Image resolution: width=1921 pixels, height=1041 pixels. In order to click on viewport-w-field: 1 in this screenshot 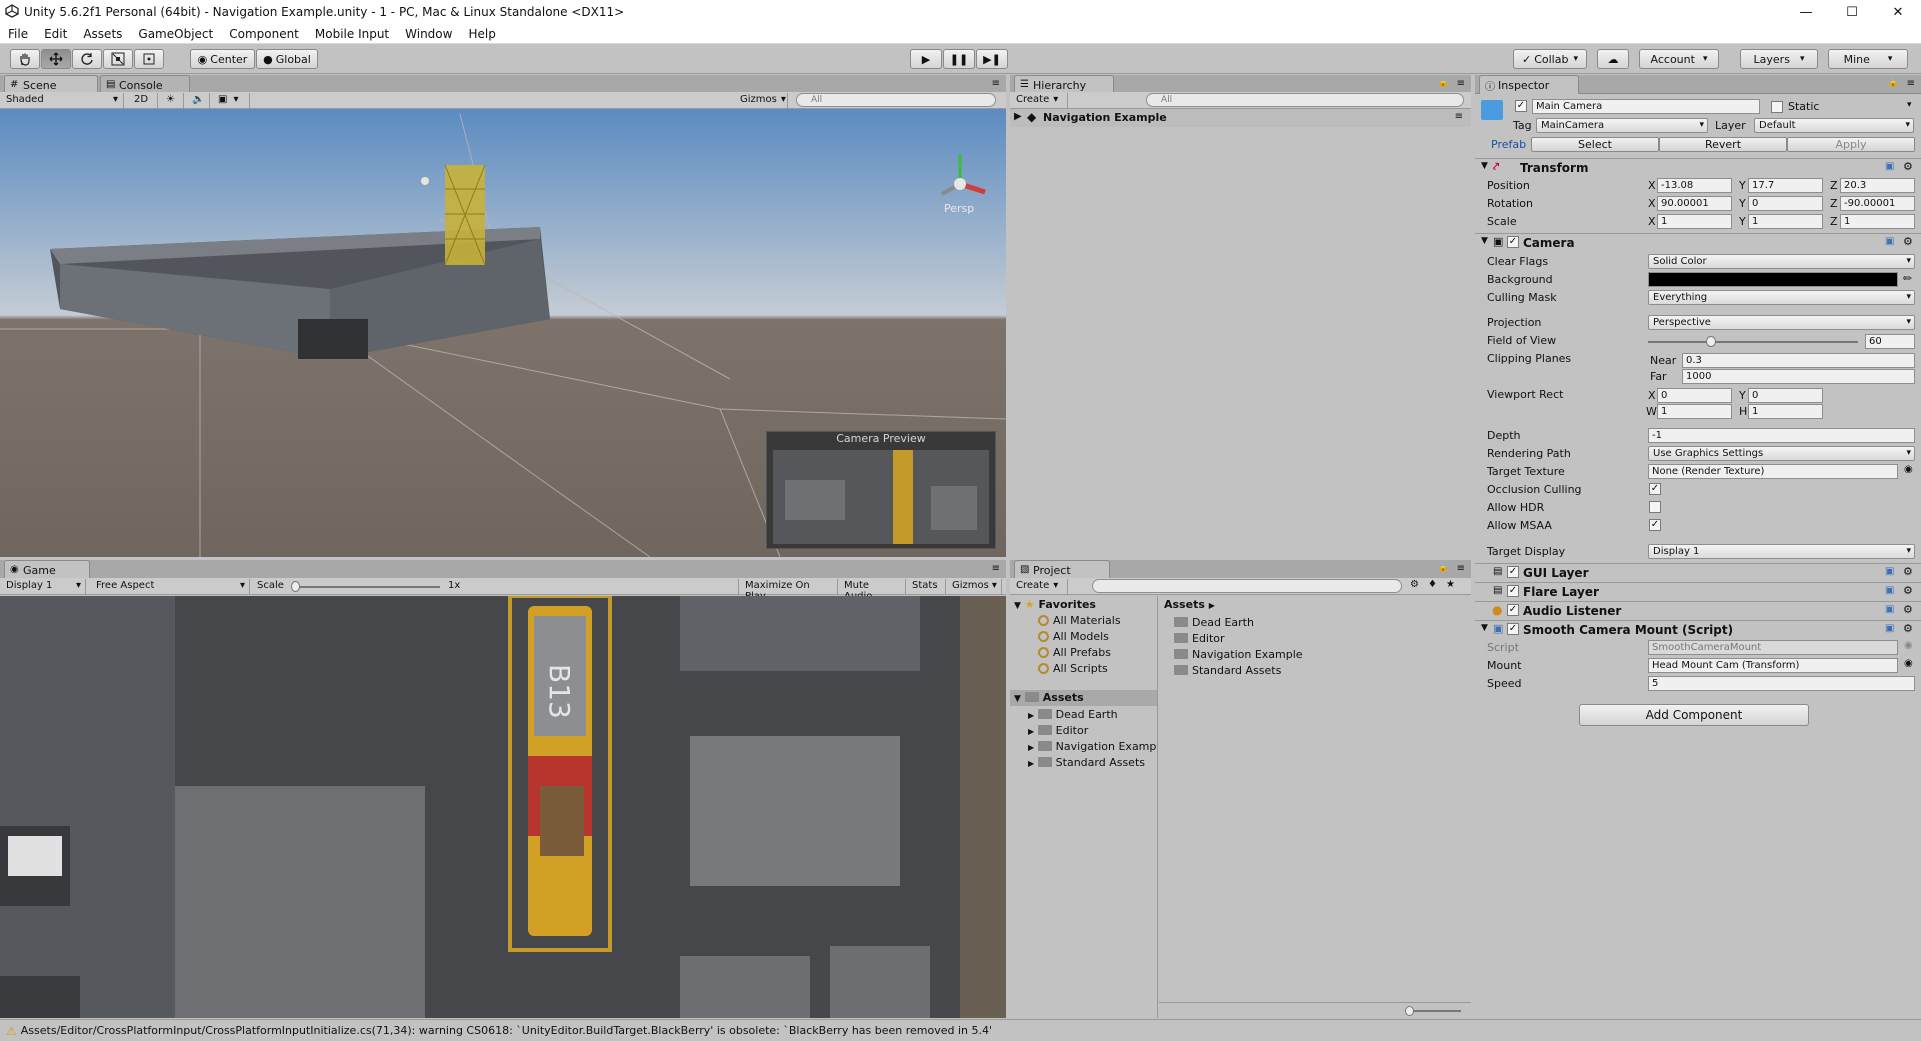, I will do `click(1694, 411)`.